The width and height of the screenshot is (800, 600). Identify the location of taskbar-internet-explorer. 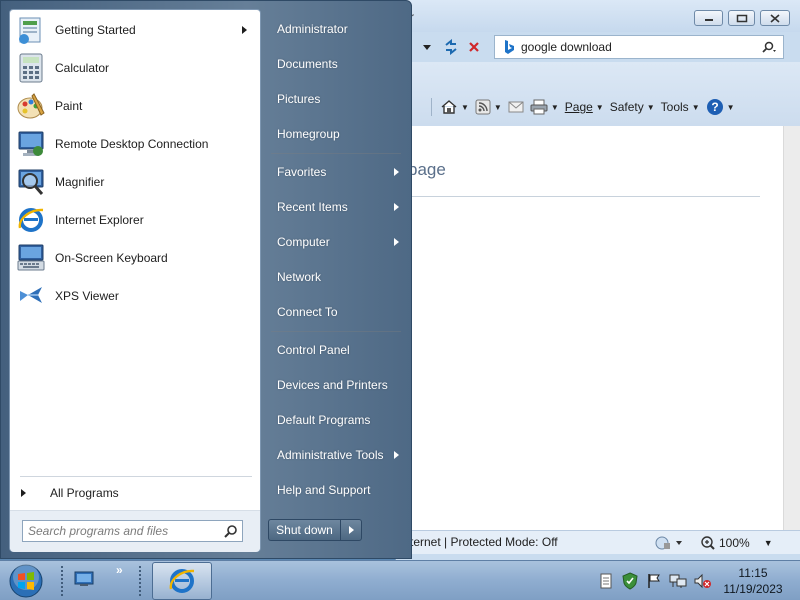
(182, 581).